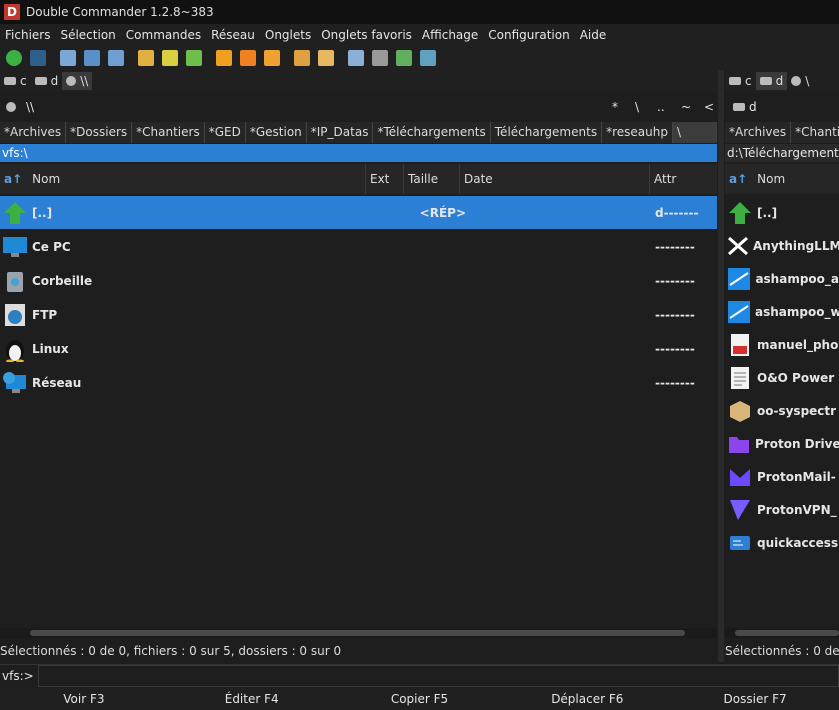  Describe the element at coordinates (288, 35) in the screenshot. I see `menu-onglets: Onglets` at that location.